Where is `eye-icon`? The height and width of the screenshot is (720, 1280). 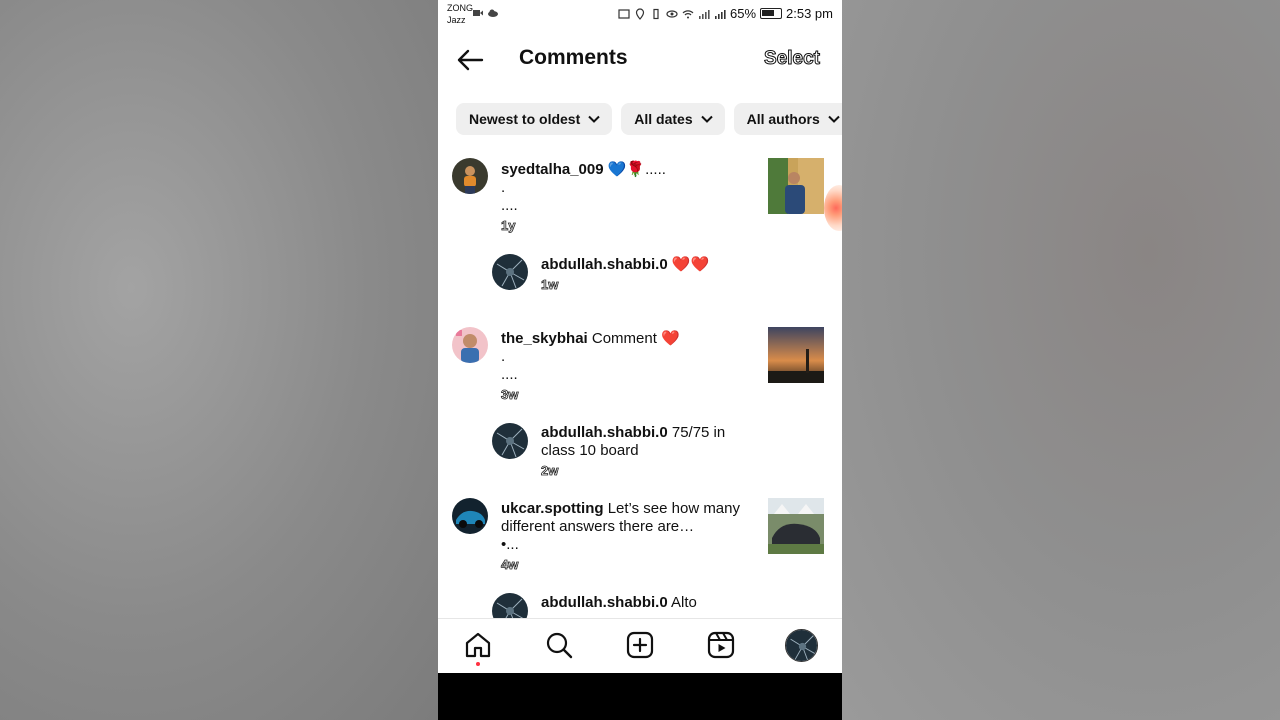
eye-icon is located at coordinates (672, 13).